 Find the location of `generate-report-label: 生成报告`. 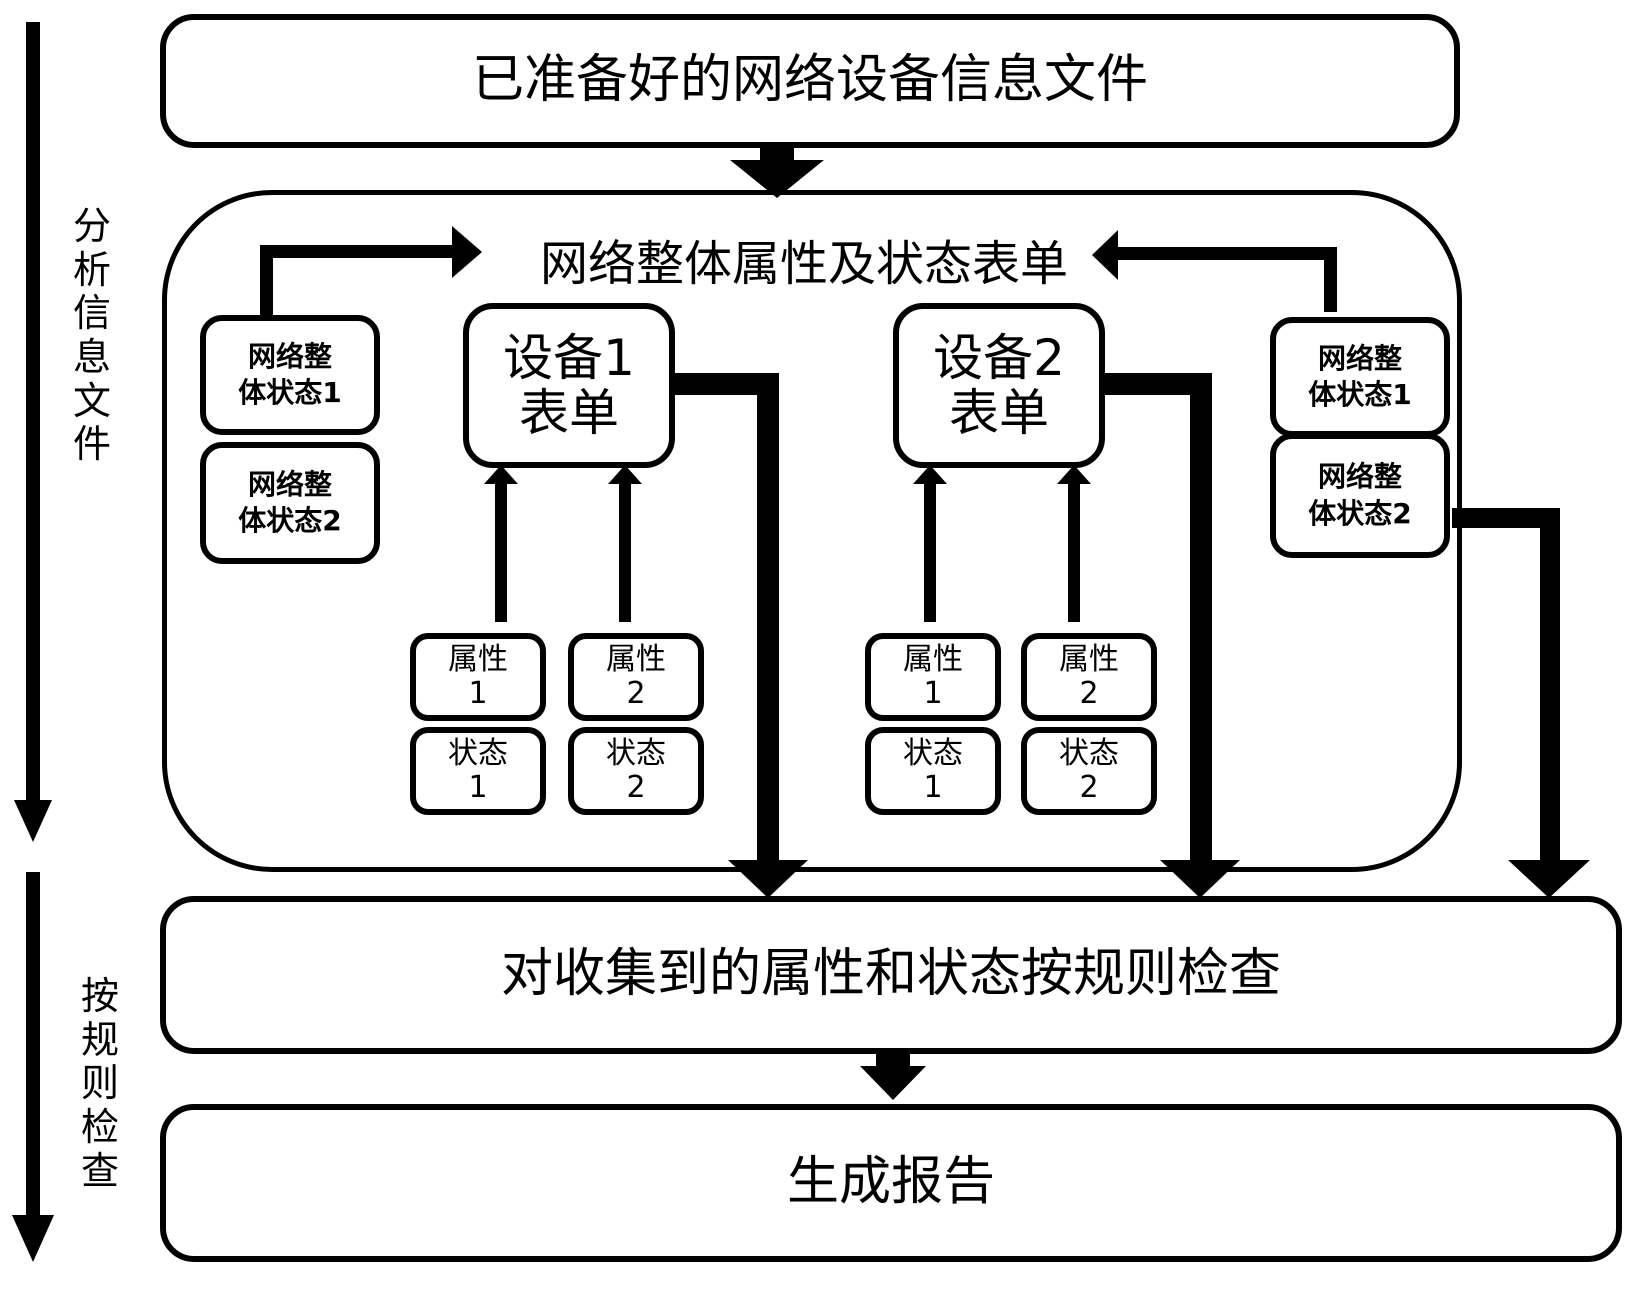

generate-report-label: 生成报告 is located at coordinates (890, 1182).